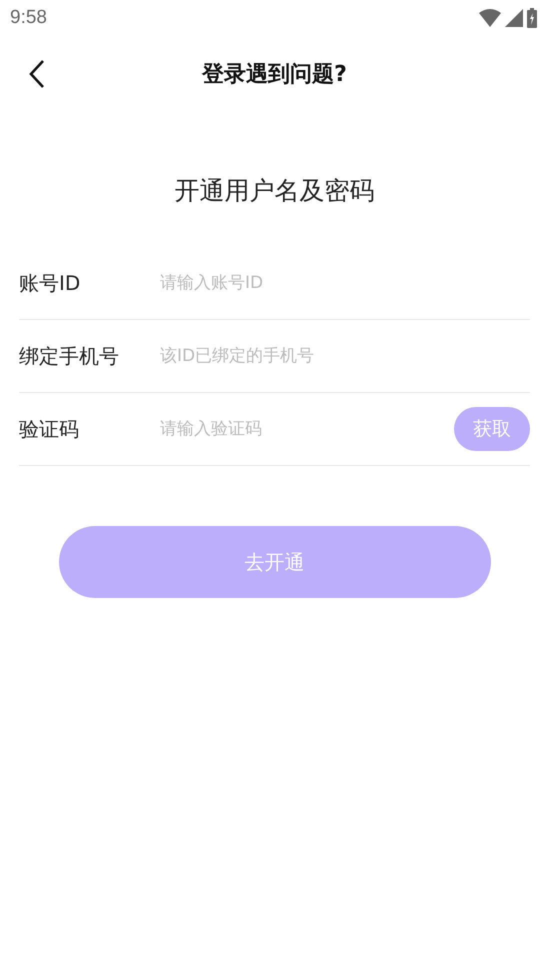 The image size is (549, 976). Describe the element at coordinates (532, 18) in the screenshot. I see `battery-icon` at that location.